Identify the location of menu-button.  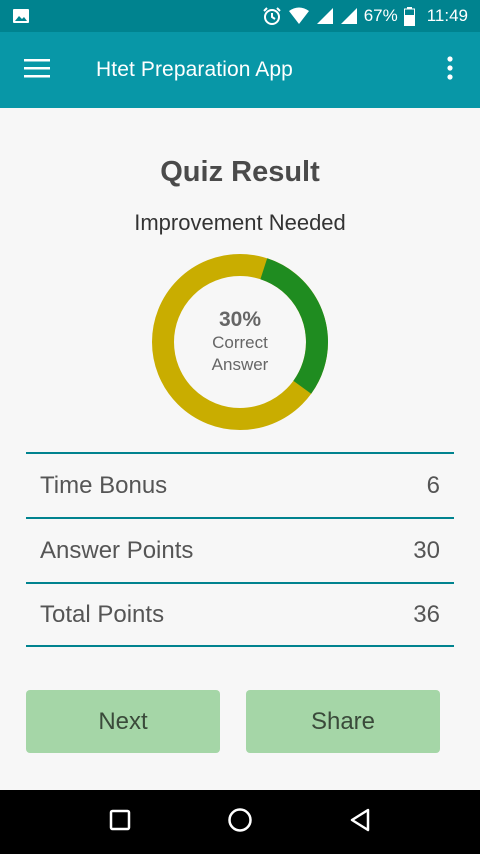
(37, 70).